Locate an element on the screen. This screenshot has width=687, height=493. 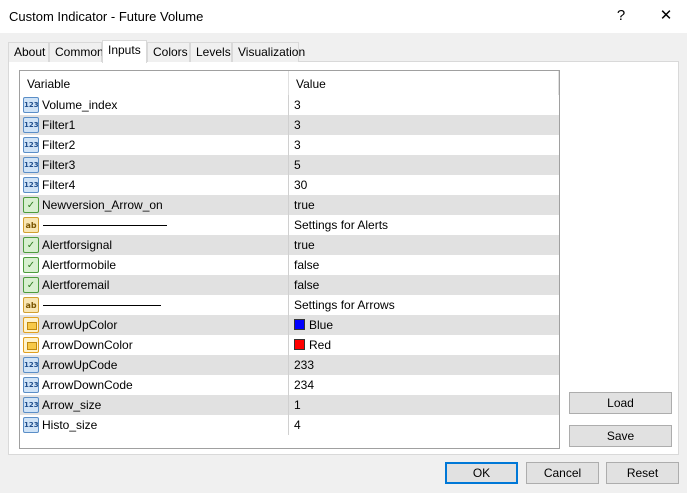
input-row: 123Filter23 is located at coordinates (289, 145).